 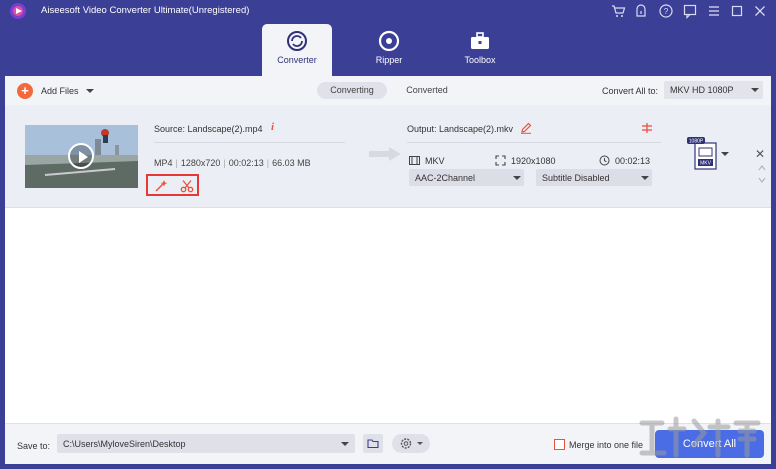 I want to click on film-icon, so click(x=414, y=160).